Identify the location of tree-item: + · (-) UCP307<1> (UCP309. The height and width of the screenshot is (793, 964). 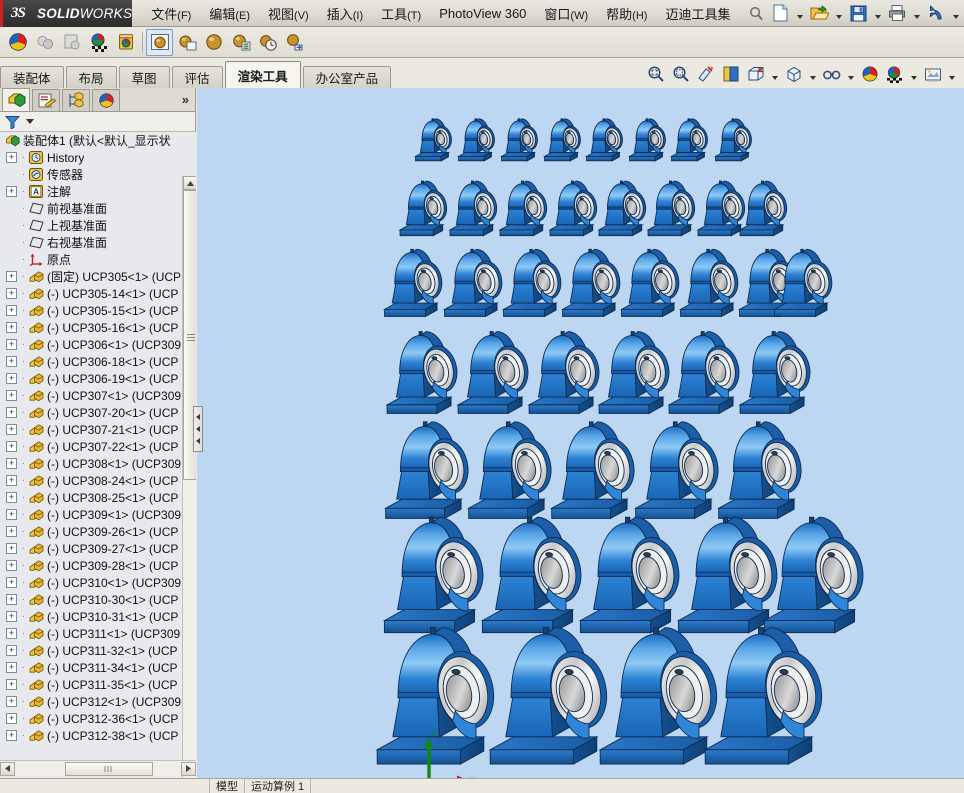
(91, 395).